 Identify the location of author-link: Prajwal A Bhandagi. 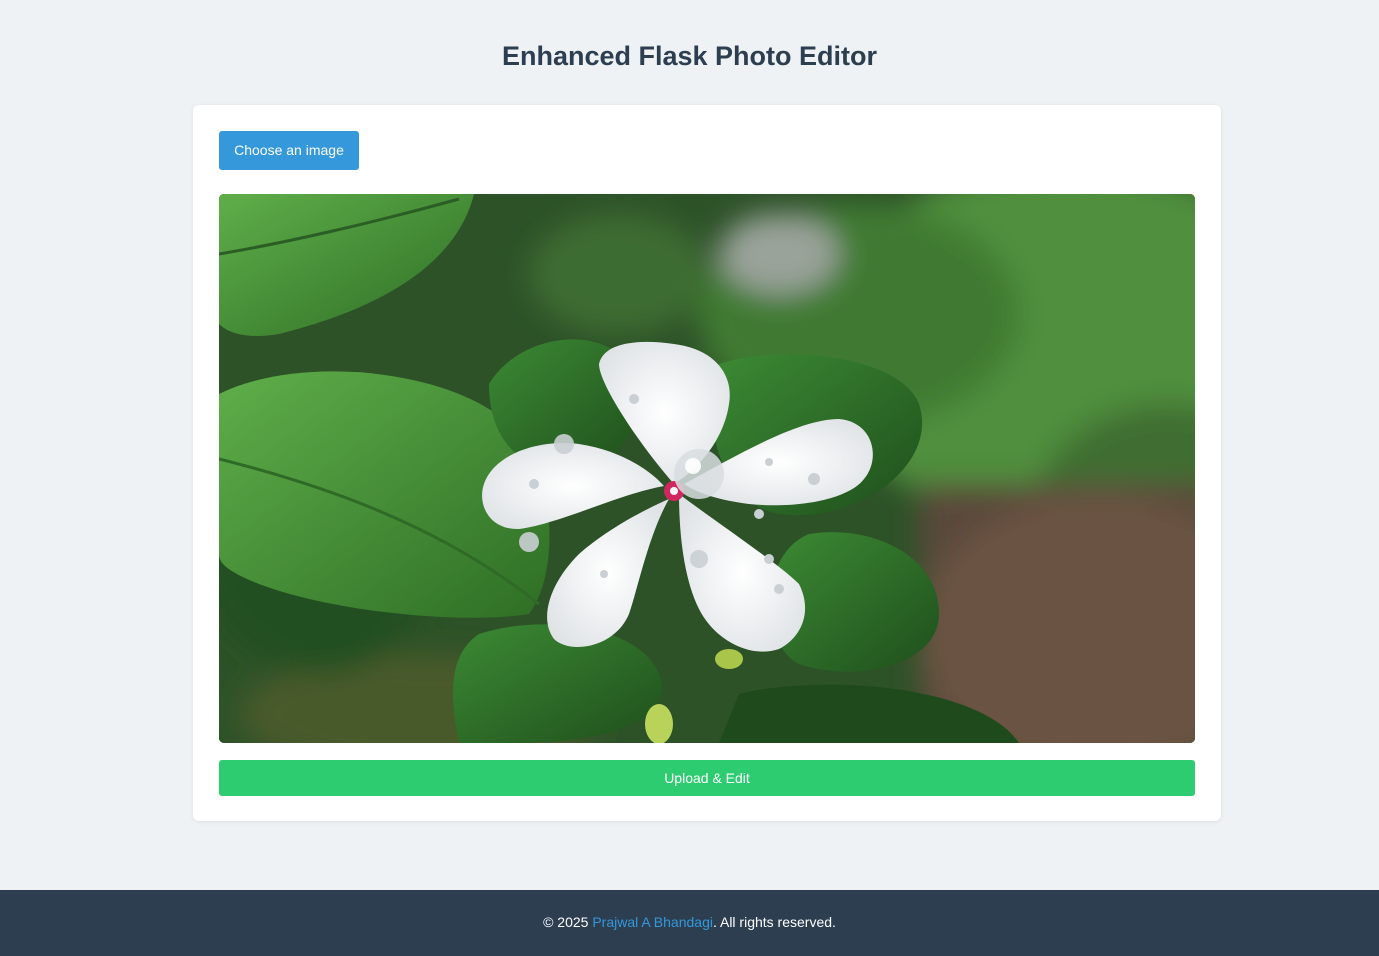
(652, 922).